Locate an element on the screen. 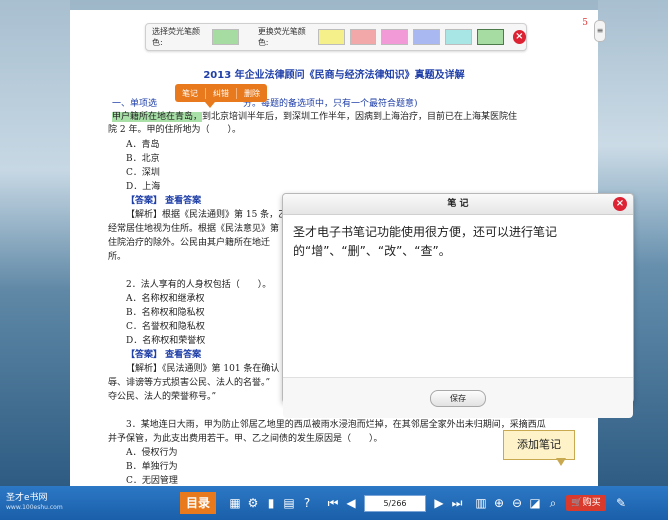  gear-icon: ⚙ is located at coordinates (253, 503).